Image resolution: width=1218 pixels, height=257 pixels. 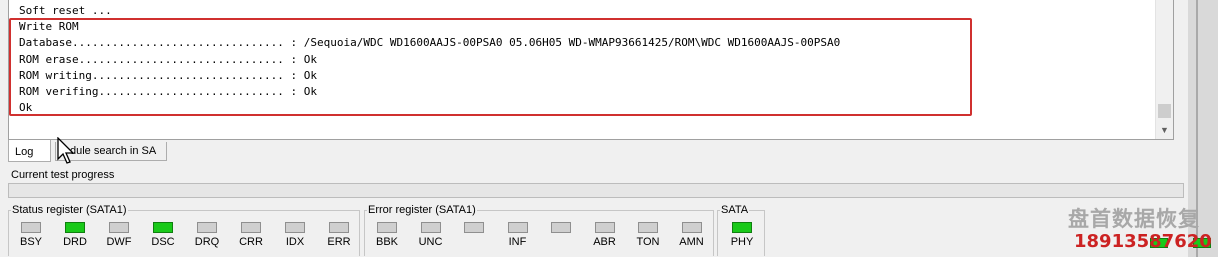 I want to click on sata-title: SATA, so click(x=735, y=210).